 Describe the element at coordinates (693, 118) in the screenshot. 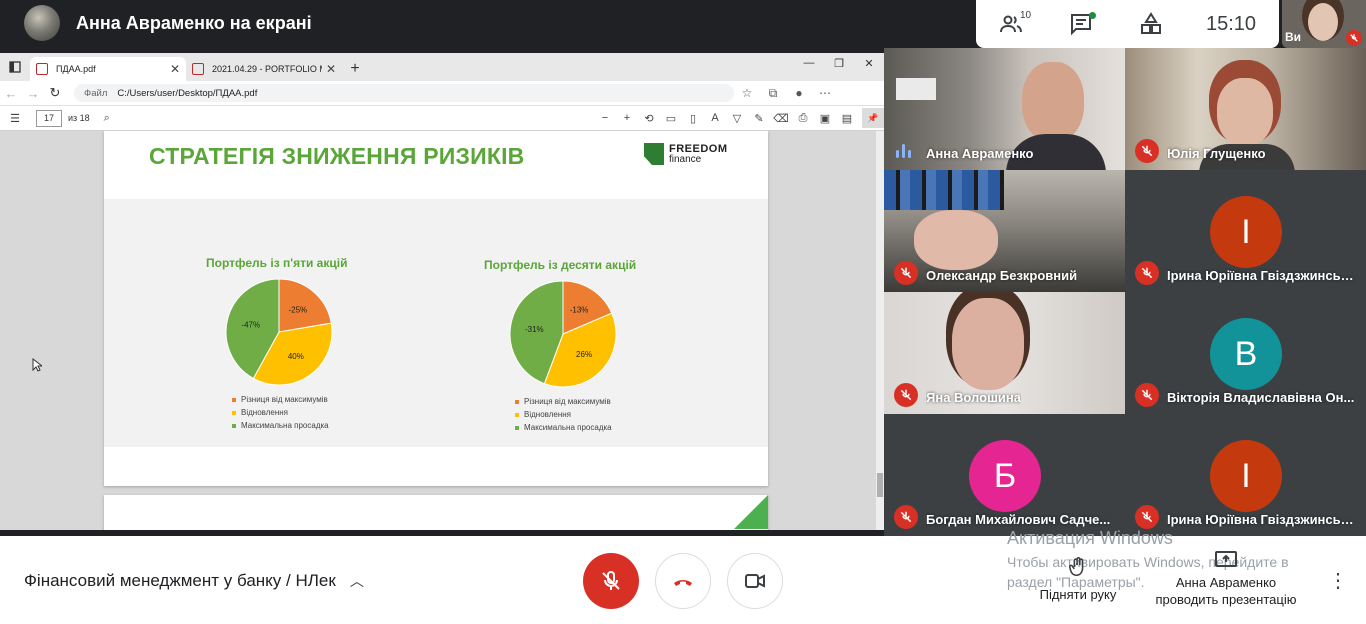

I see `page-view-icon: ▯` at that location.